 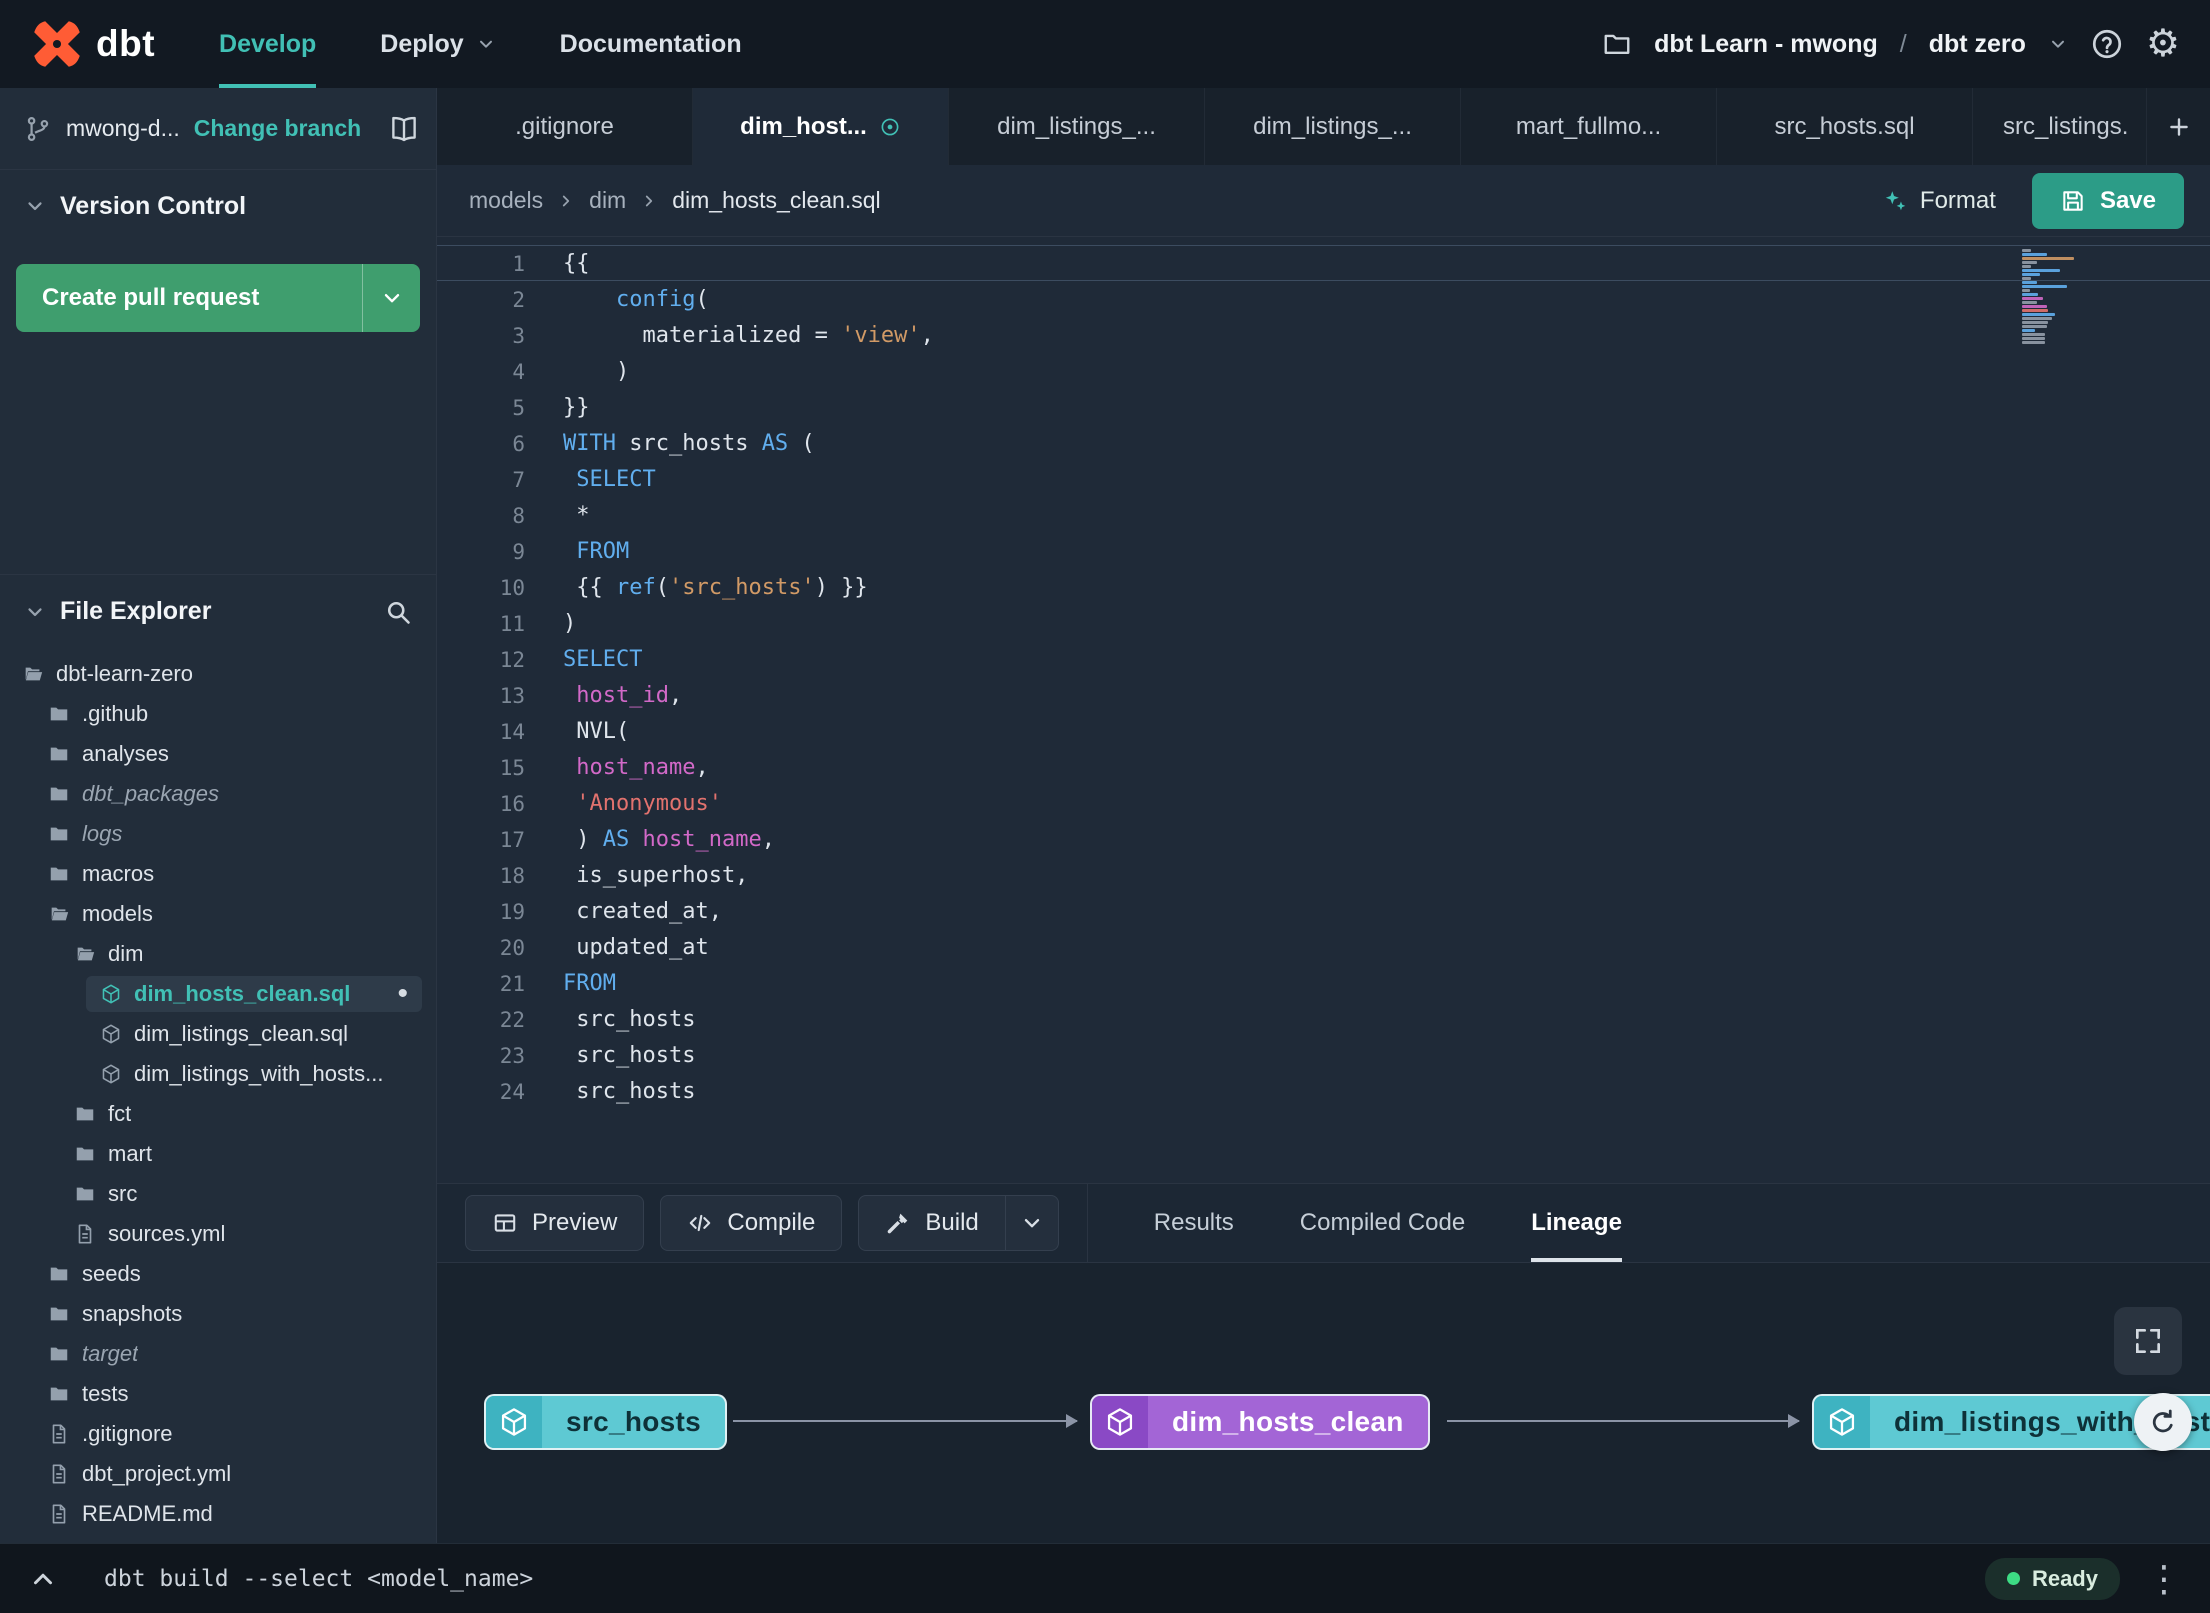 I want to click on create-pull-request-button: Create pull request, so click(x=218, y=298).